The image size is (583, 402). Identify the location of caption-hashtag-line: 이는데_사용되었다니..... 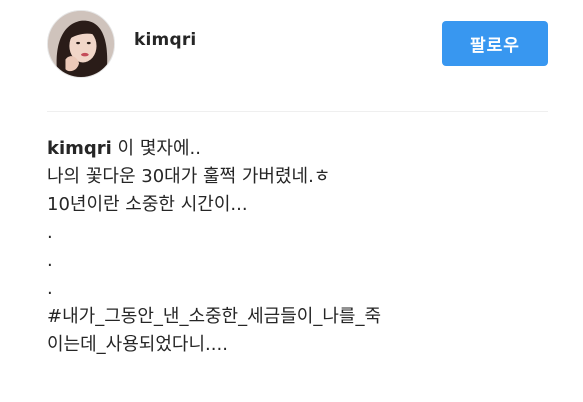
(302, 345).